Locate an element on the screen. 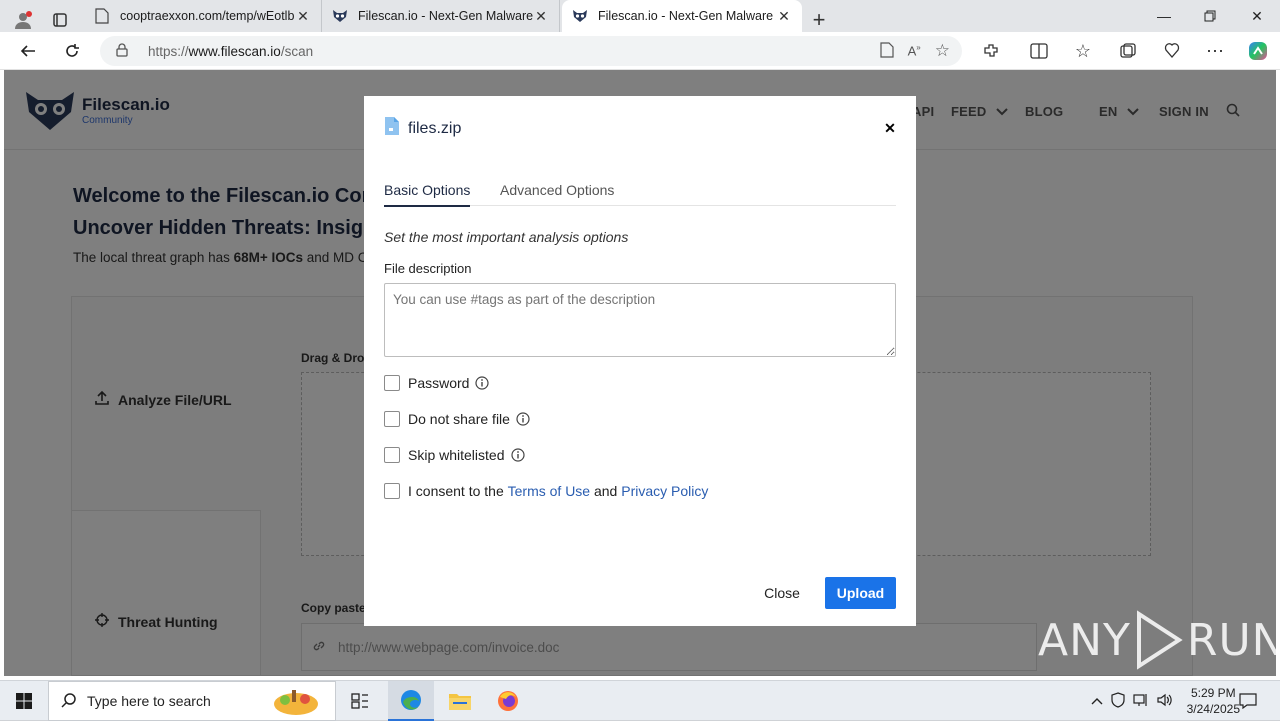 This screenshot has width=1280, height=721. lock-icon is located at coordinates (125, 51).